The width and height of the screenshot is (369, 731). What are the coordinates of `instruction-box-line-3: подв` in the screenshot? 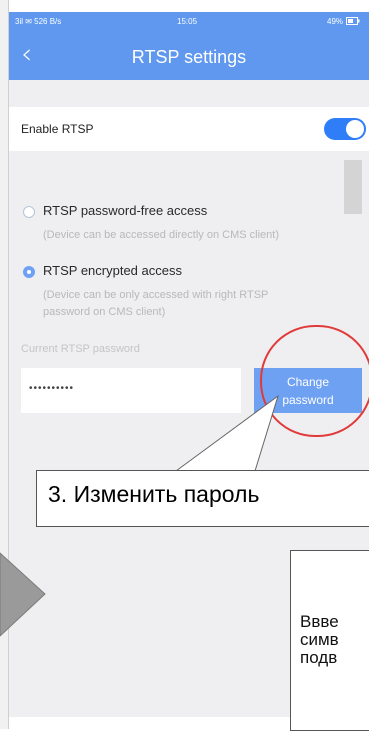 It's located at (319, 657).